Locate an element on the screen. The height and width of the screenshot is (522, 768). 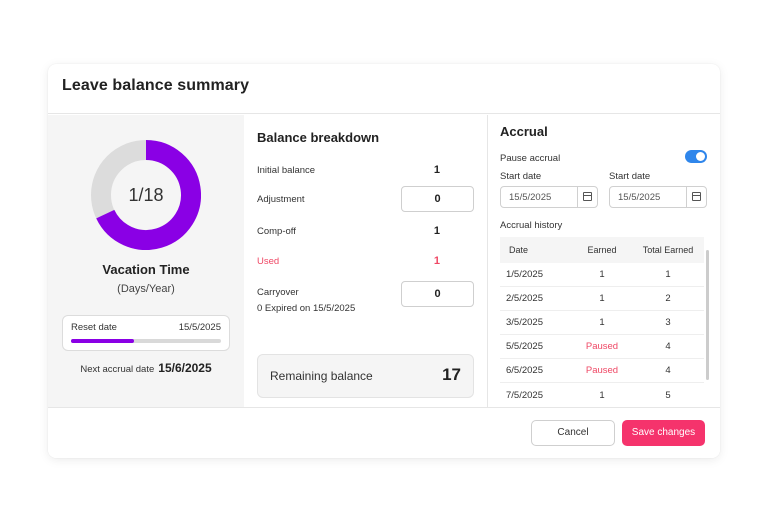
cancel-button: Cancel is located at coordinates (573, 433).